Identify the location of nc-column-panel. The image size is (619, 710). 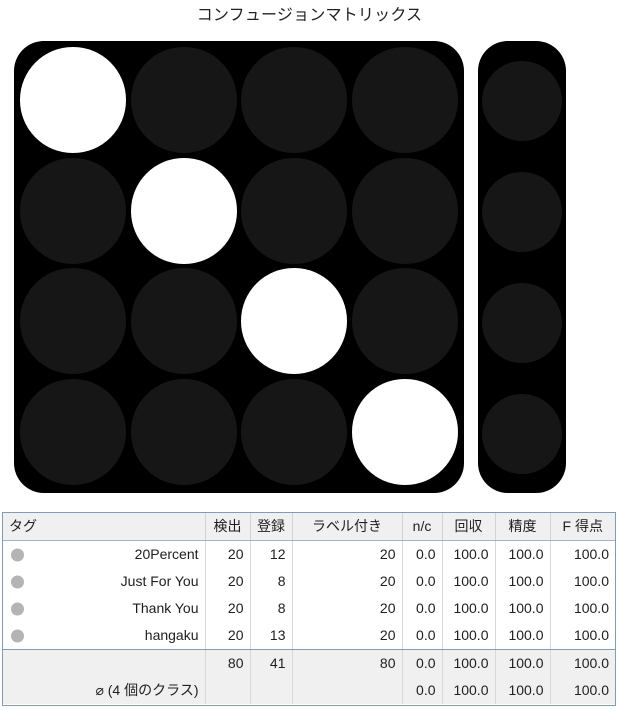
(522, 267).